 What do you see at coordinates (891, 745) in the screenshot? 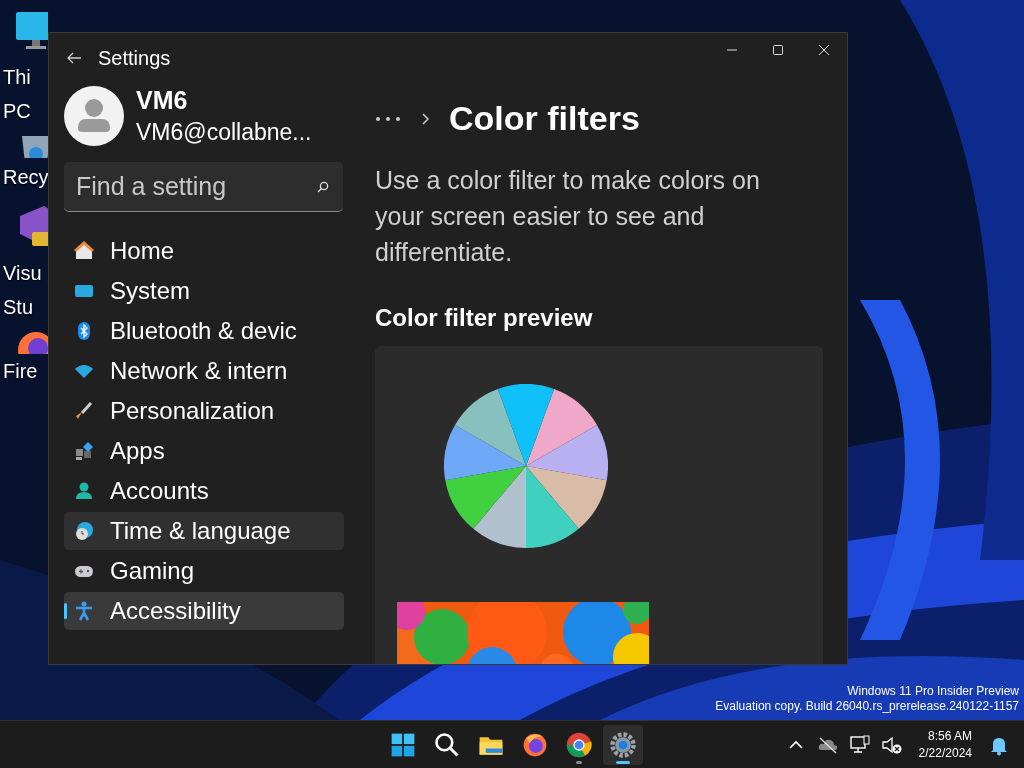
I see `volume-muted-icon` at bounding box center [891, 745].